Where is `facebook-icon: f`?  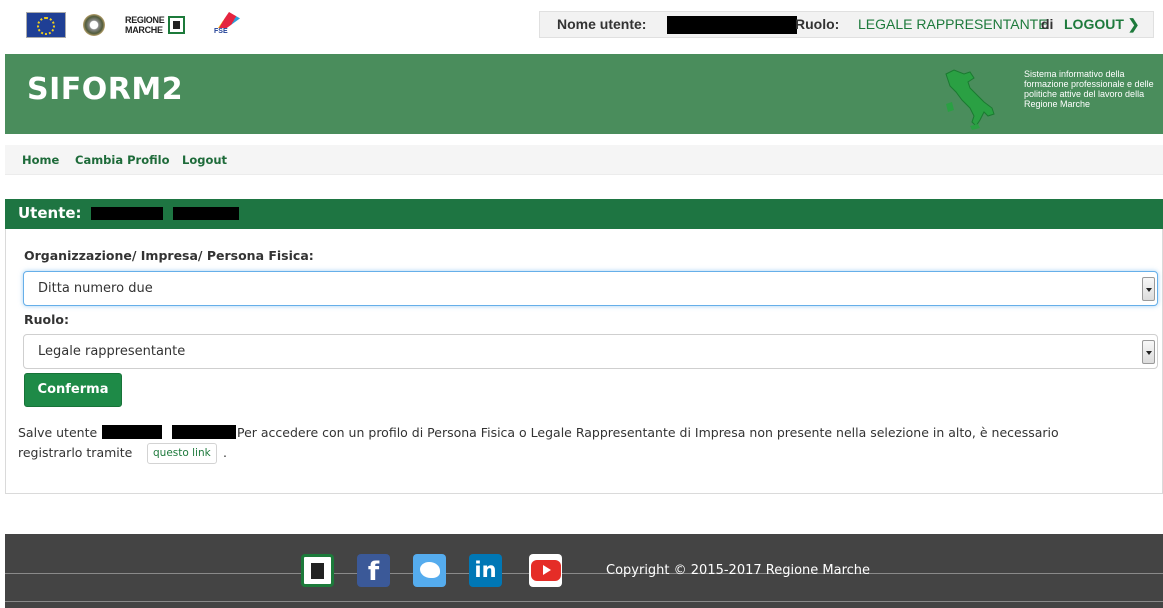
facebook-icon: f is located at coordinates (373, 570).